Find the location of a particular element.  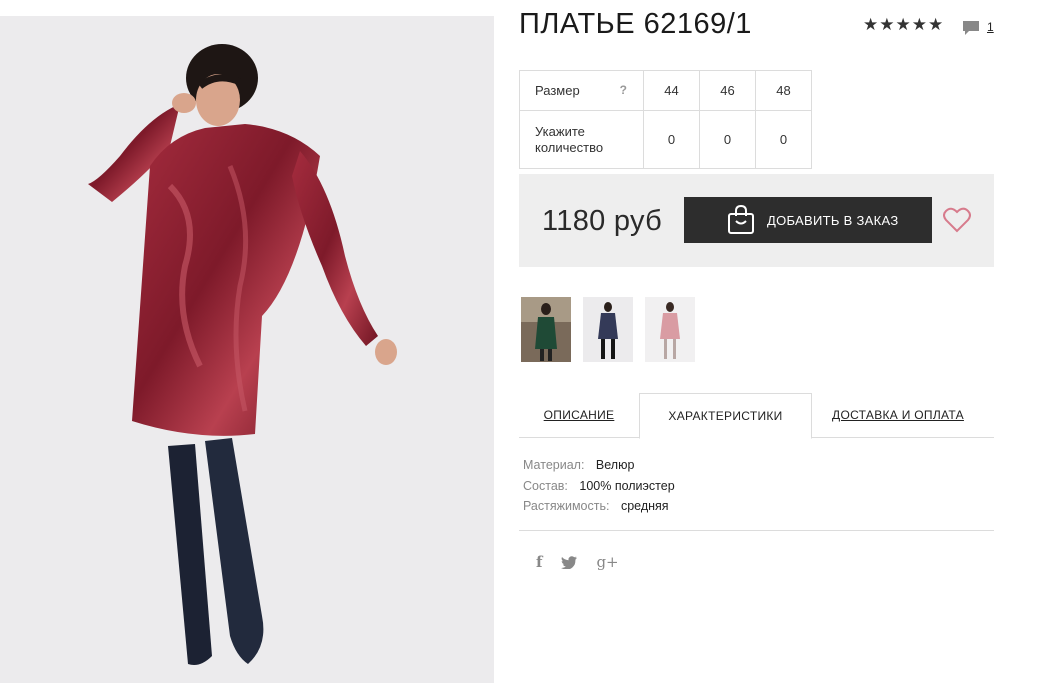

size-option: 46 is located at coordinates (727, 90).